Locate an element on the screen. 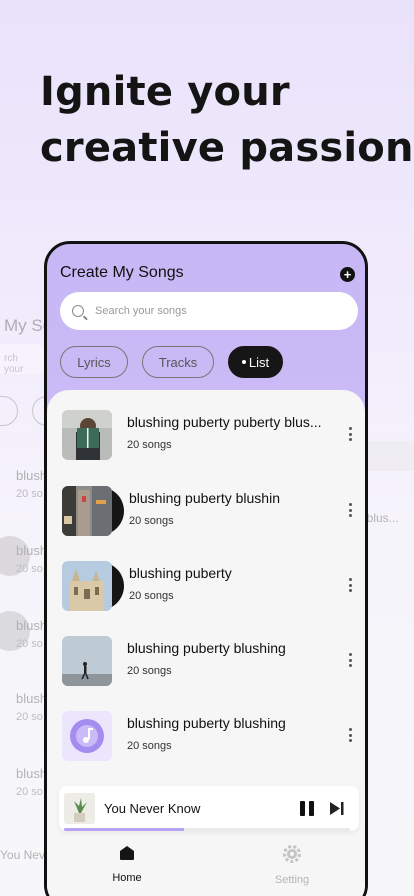  bottom-nav: Home Setting is located at coordinates (206, 867).